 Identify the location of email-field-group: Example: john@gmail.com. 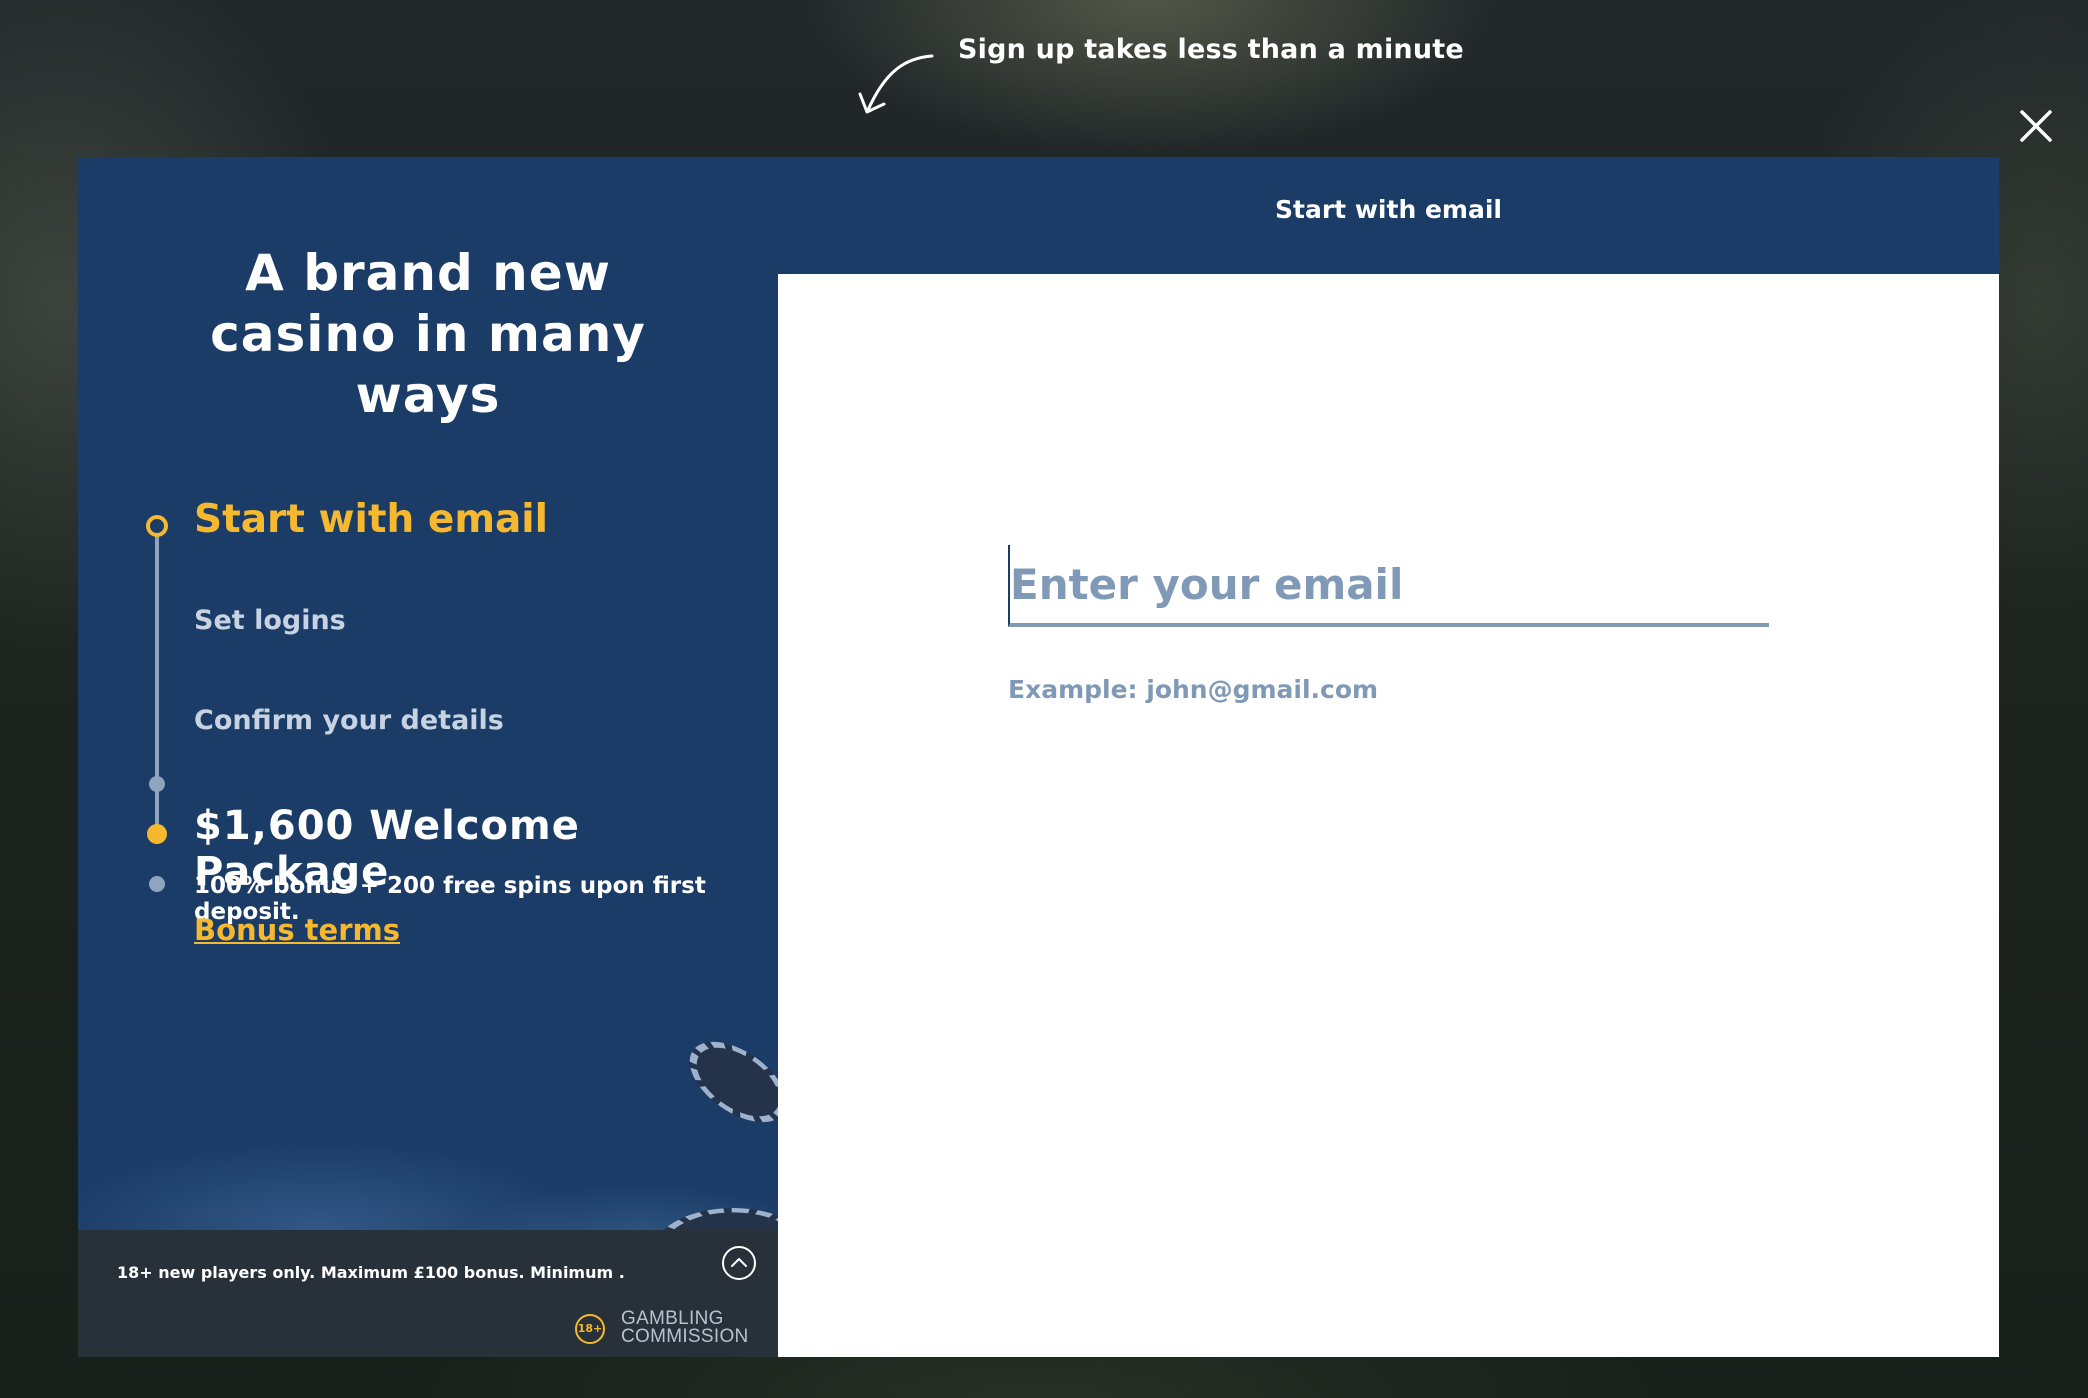
(1388, 624).